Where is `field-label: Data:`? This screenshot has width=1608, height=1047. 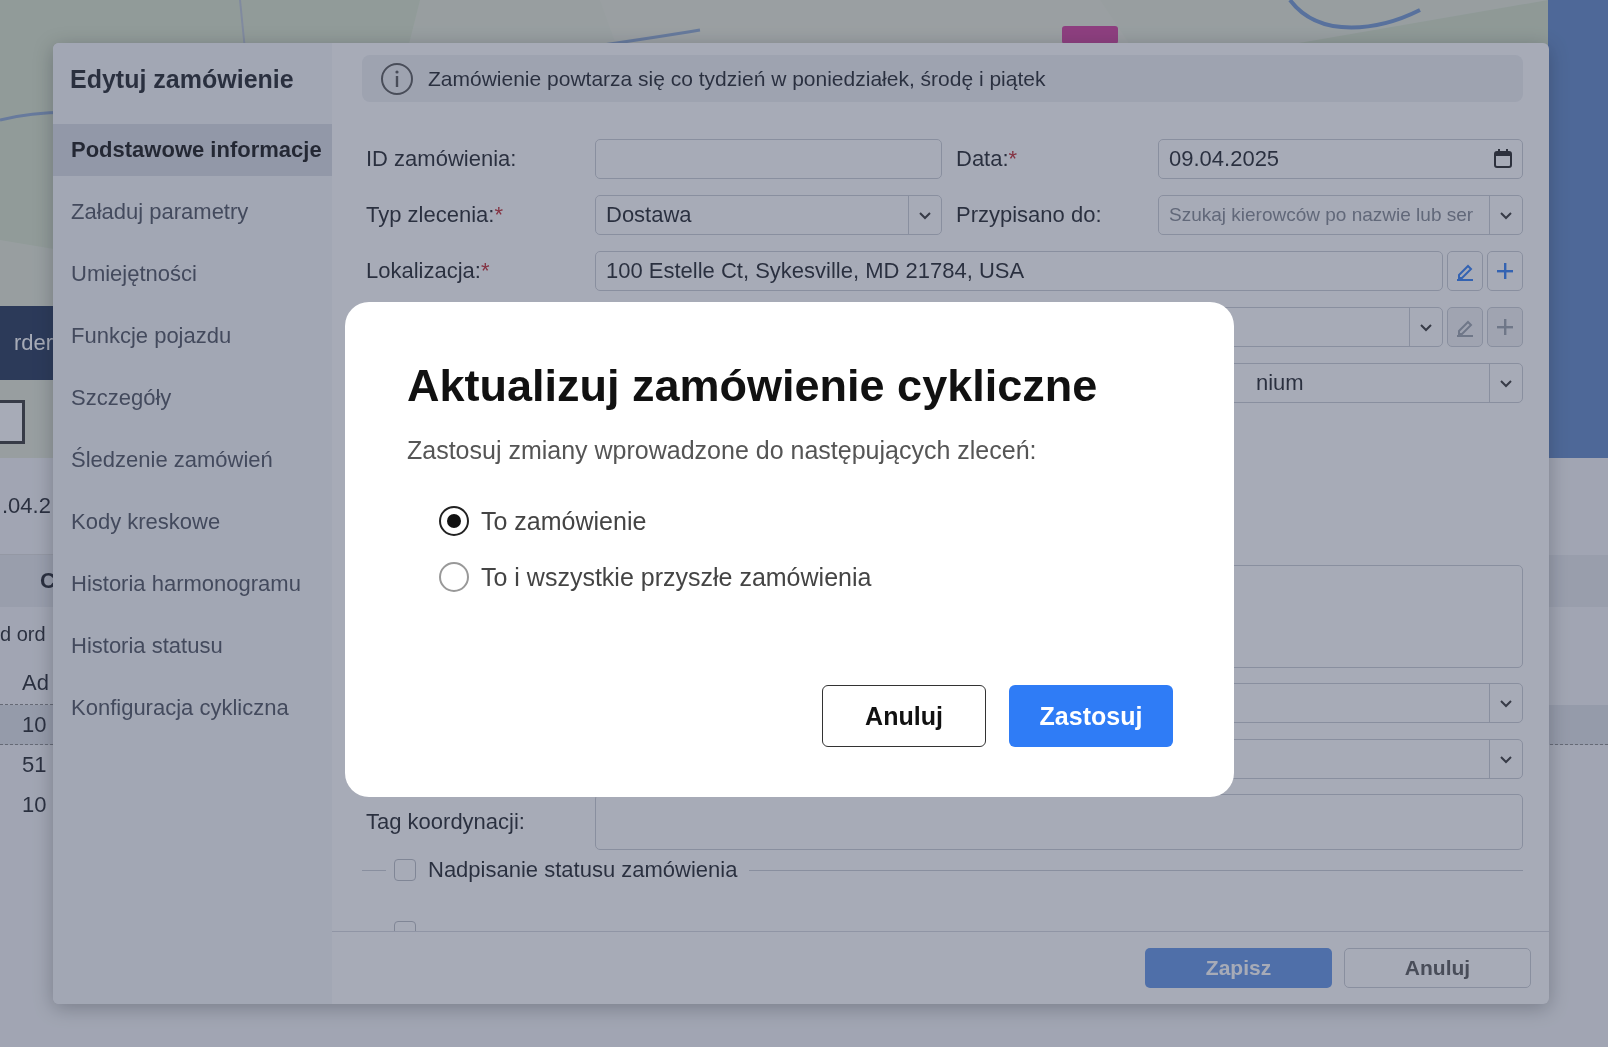
field-label: Data: is located at coordinates (982, 158).